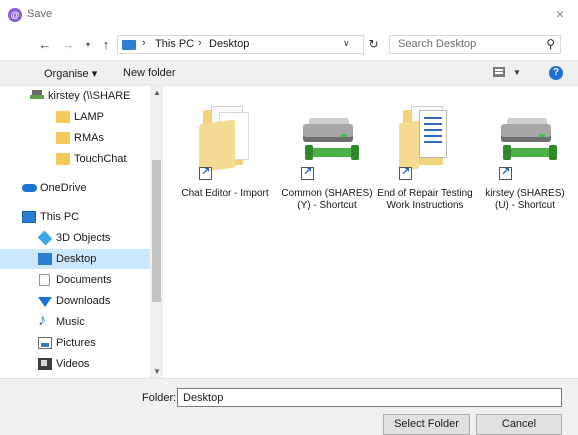 Image resolution: width=578 pixels, height=435 pixels. Describe the element at coordinates (45, 343) in the screenshot. I see `pictures-icon` at that location.